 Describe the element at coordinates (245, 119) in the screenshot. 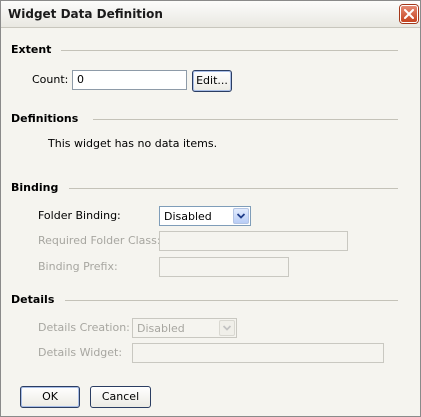

I see `definitions-divider` at that location.